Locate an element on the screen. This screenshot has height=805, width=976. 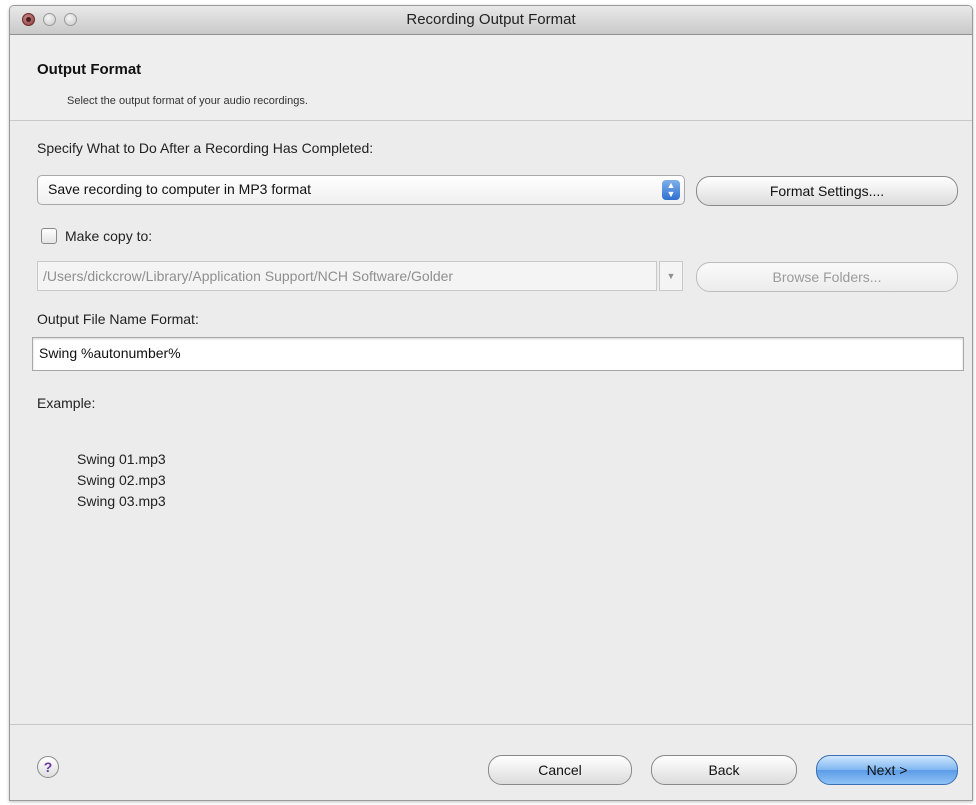
footer-bar: ? Cancel Back Next > is located at coordinates (491, 762).